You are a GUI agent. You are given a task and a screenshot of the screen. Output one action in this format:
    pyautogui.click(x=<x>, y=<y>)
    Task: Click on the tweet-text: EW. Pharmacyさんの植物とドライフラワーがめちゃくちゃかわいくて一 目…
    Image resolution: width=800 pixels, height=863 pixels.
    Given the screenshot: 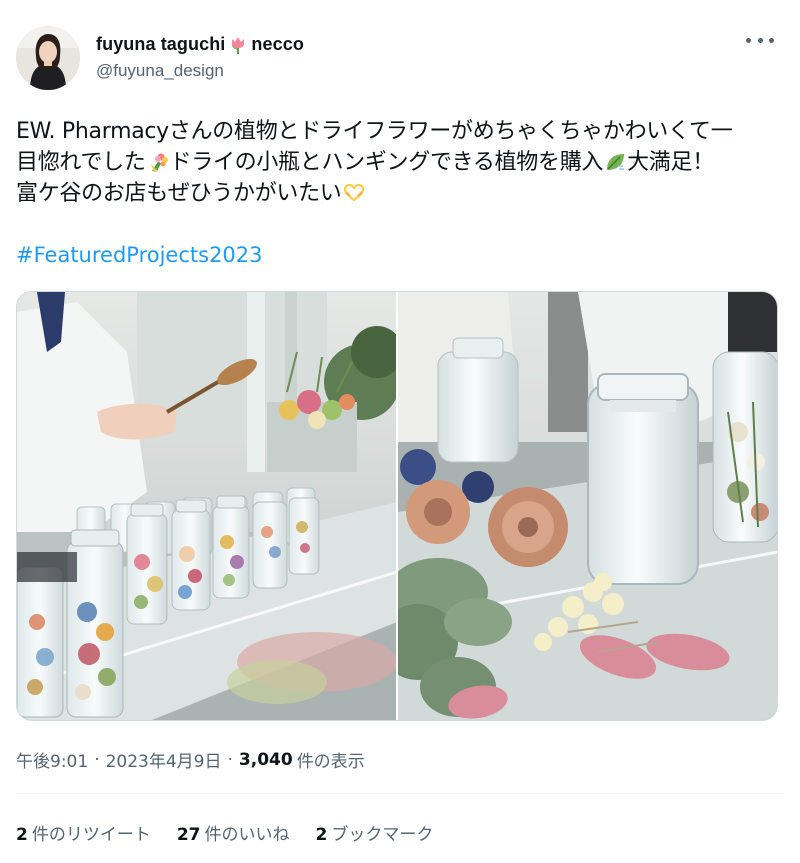 What is the action you would take?
    pyautogui.click(x=401, y=162)
    